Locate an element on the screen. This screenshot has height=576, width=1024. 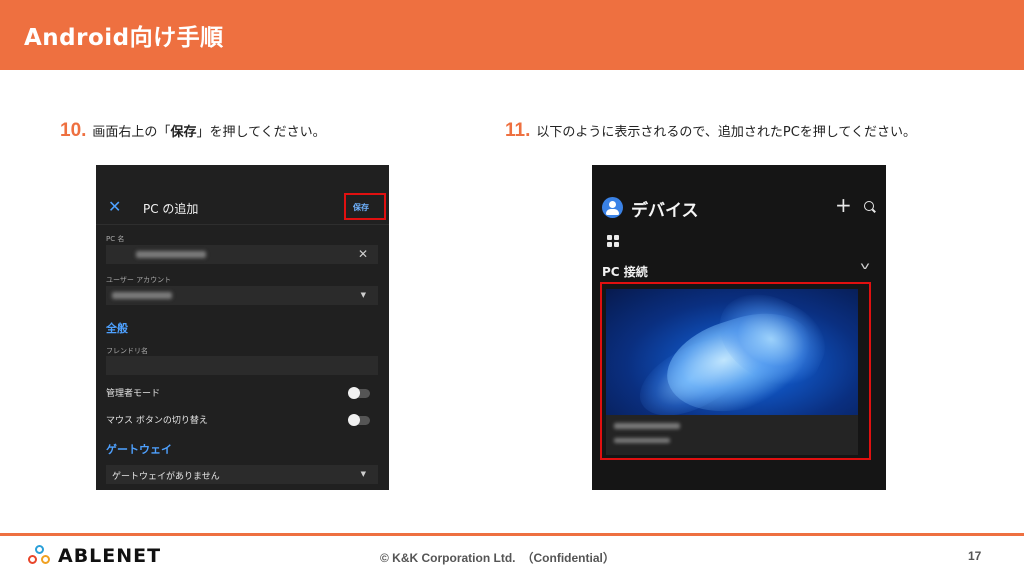
friendly-name-field is located at coordinates (242, 365).